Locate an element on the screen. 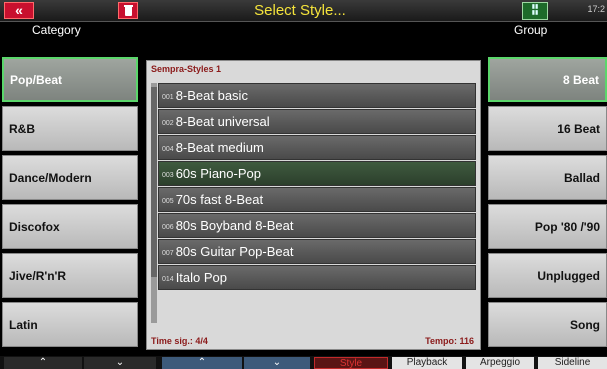  scroll-down-icon: ⌄ is located at coordinates (277, 363).